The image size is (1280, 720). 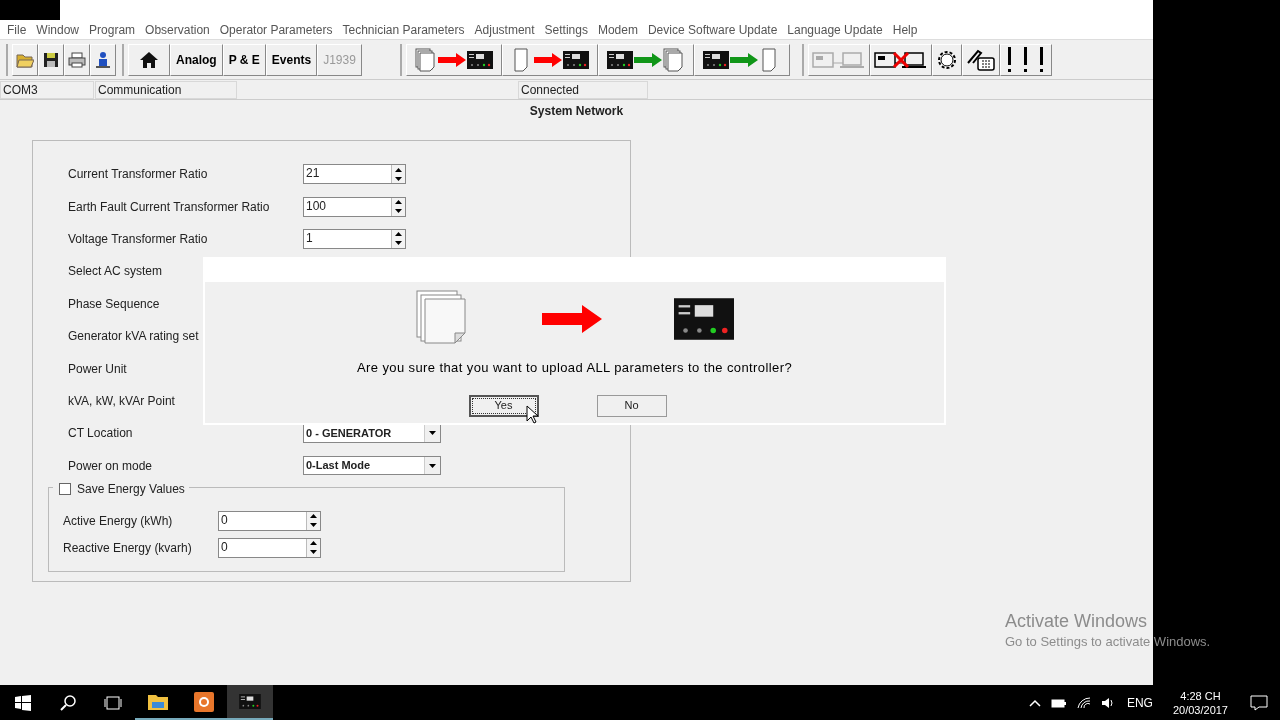 I want to click on number-field: 21, so click(x=354, y=174).